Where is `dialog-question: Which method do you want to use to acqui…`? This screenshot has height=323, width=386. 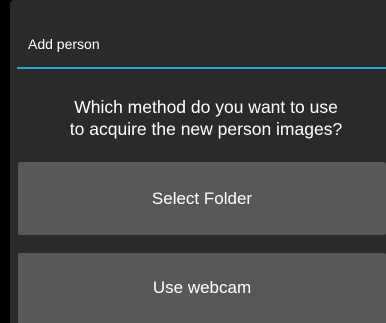 dialog-question: Which method do you want to use to acqui… is located at coordinates (206, 118).